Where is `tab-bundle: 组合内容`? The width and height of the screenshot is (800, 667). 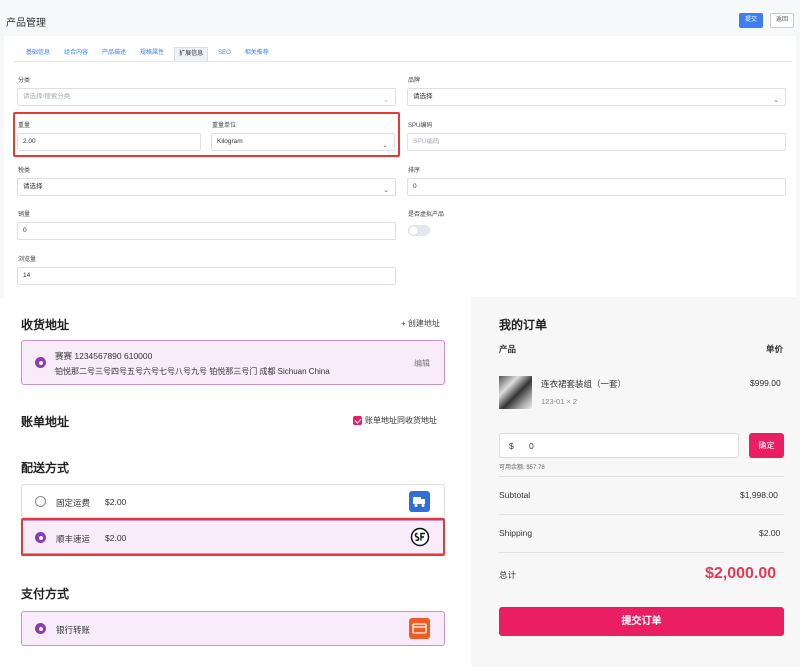
tab-bundle: 组合内容 is located at coordinates (76, 54).